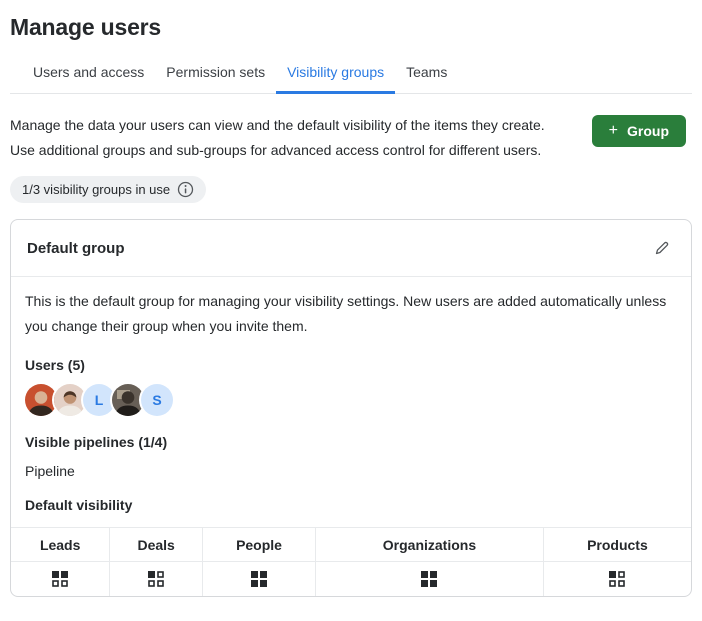  Describe the element at coordinates (61, 544) in the screenshot. I see `column-header-leads: Leads` at that location.